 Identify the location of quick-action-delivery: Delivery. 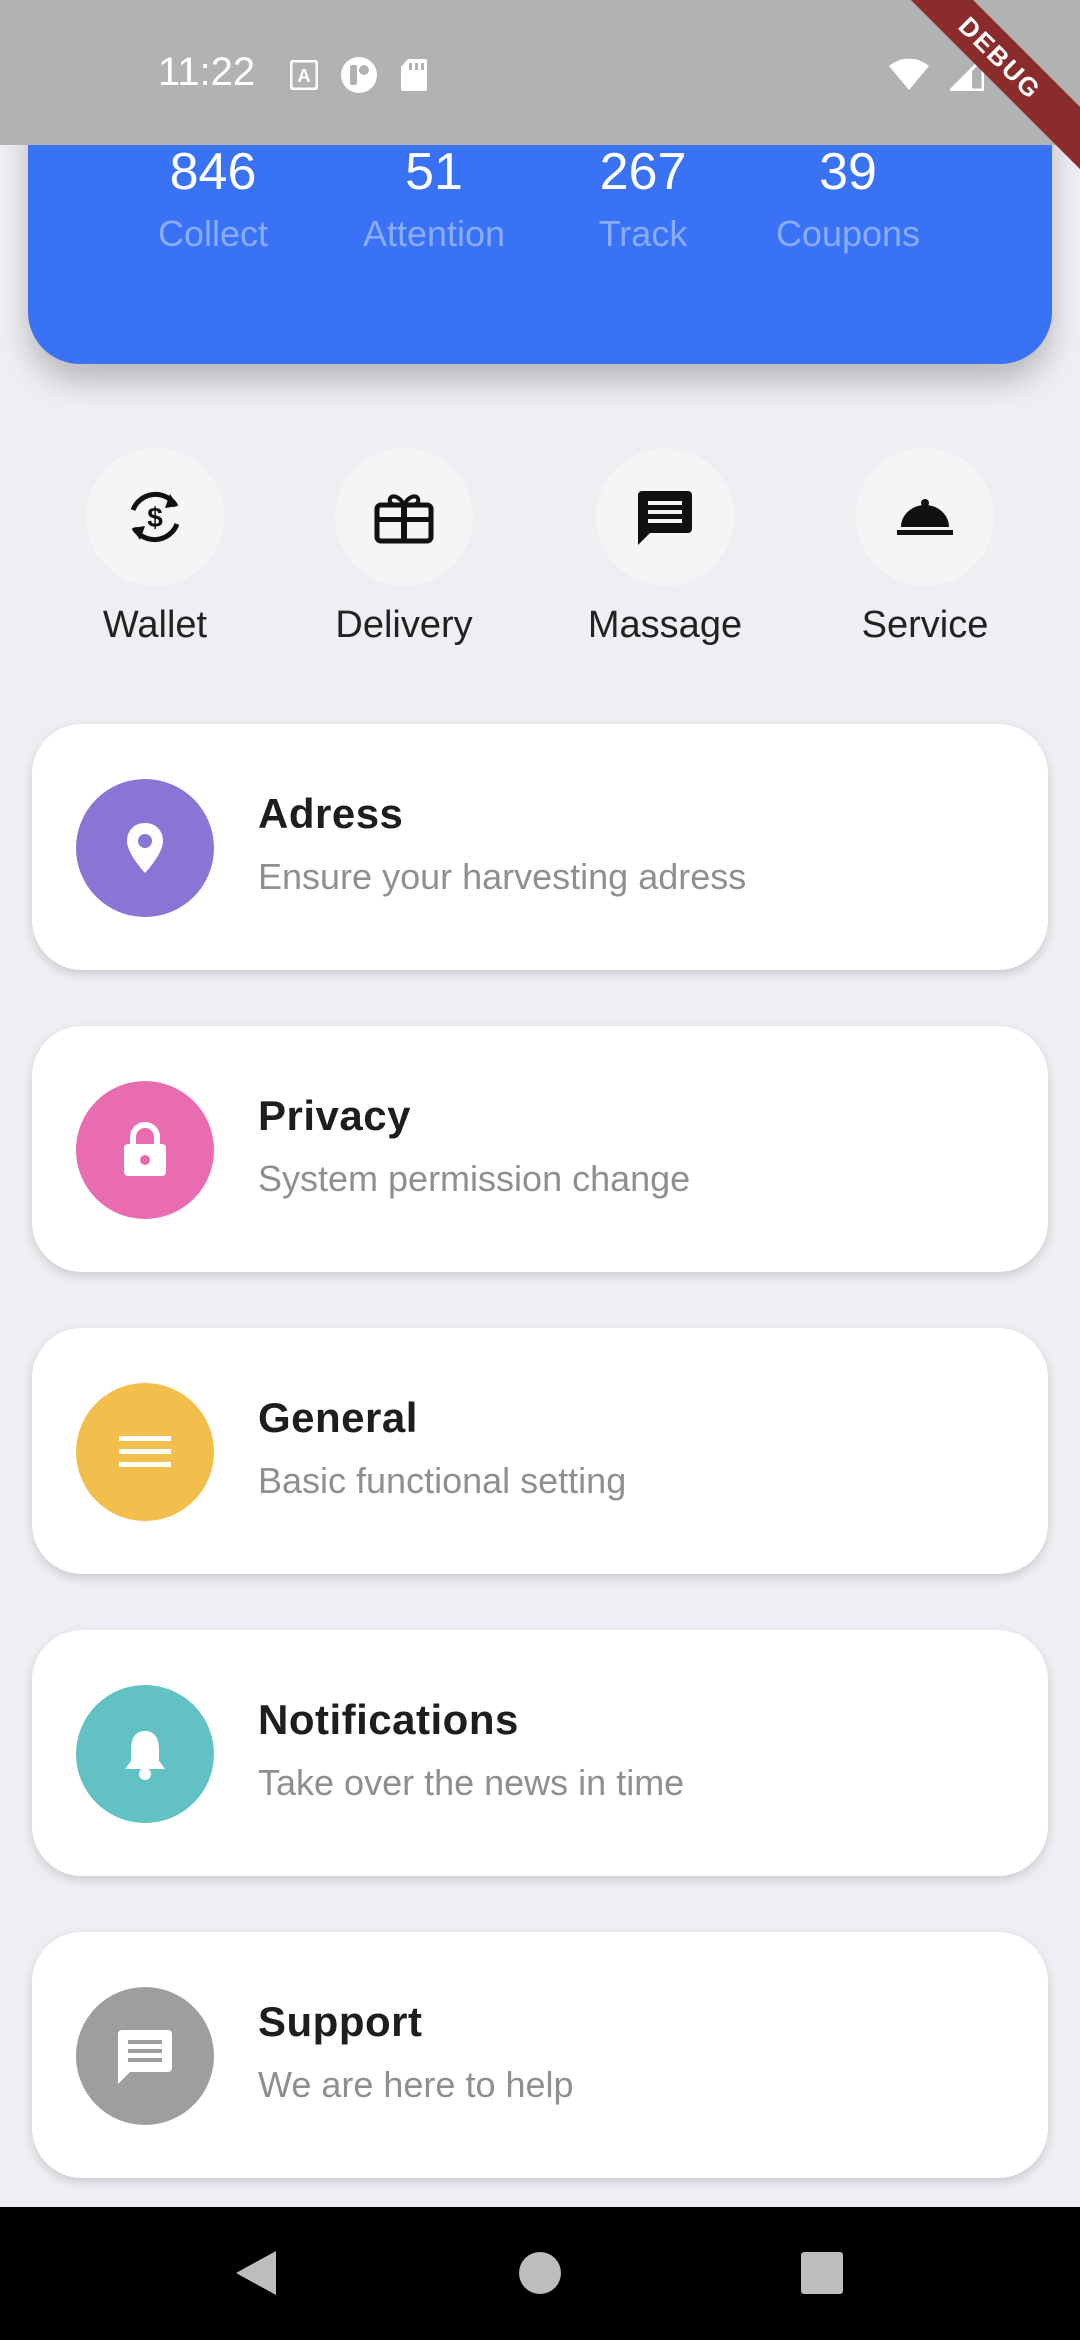
(404, 547).